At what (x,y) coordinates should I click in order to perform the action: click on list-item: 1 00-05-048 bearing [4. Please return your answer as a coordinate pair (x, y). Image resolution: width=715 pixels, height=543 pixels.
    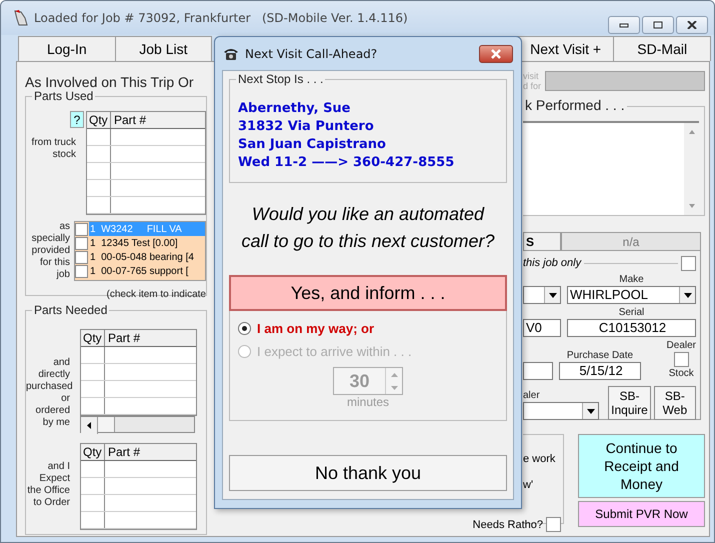
    Looking at the image, I should click on (140, 257).